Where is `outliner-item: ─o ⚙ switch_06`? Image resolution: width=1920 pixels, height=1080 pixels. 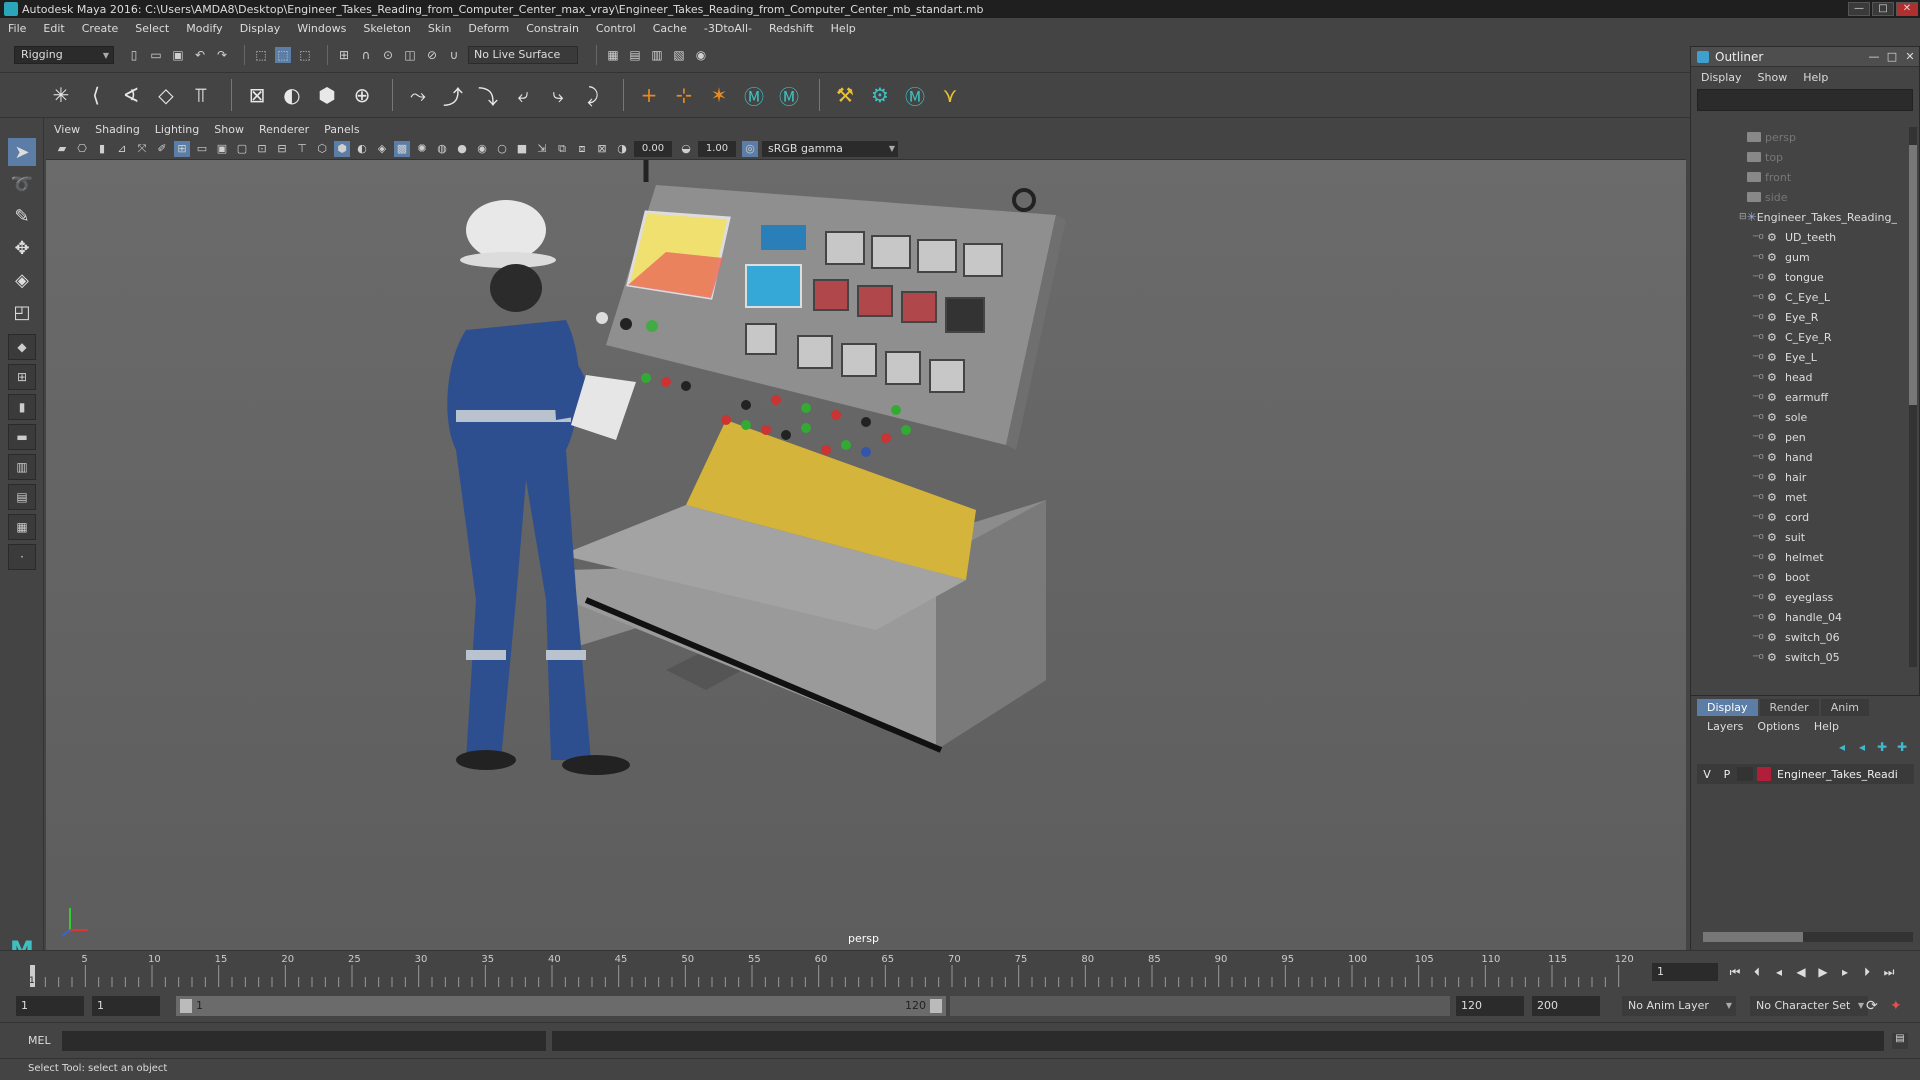
outliner-item: ─o ⚙ switch_06 is located at coordinates (1797, 637).